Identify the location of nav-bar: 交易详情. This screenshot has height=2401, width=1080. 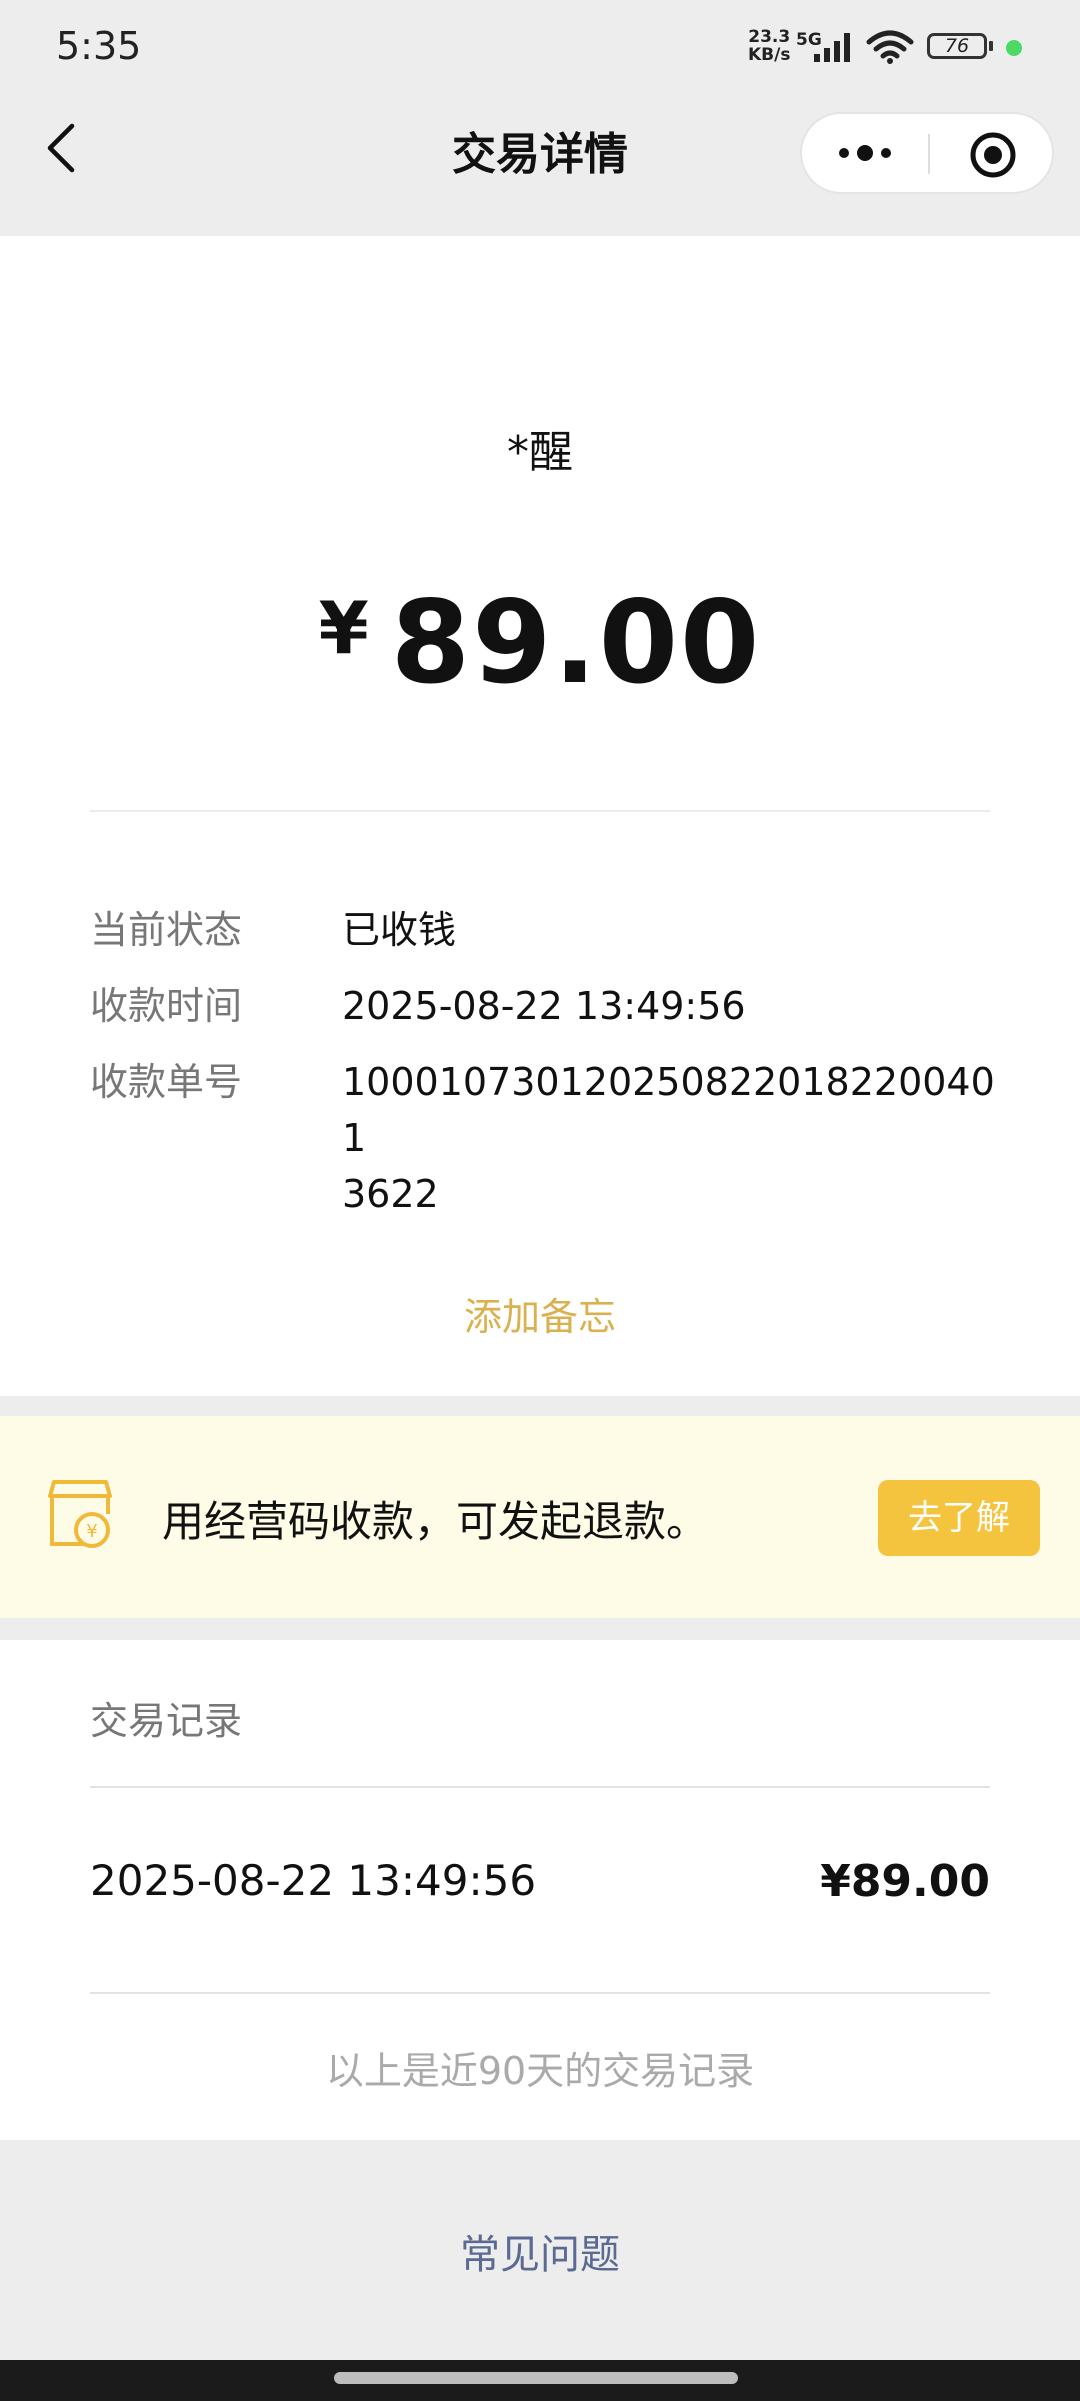
(540, 166).